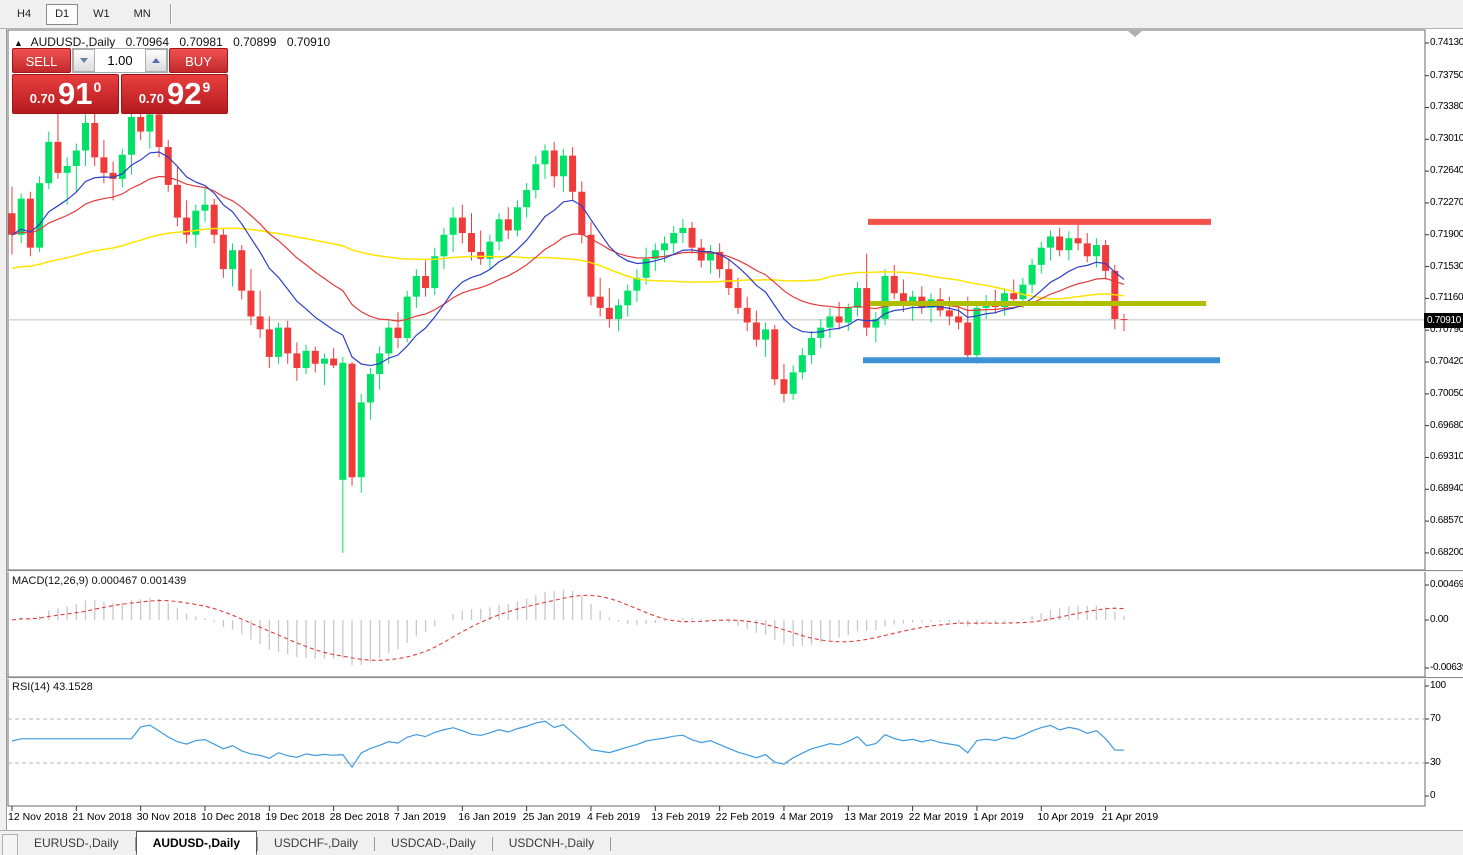 This screenshot has height=855, width=1463. What do you see at coordinates (1135, 34) in the screenshot?
I see `chart-shift-marker-icon` at bounding box center [1135, 34].